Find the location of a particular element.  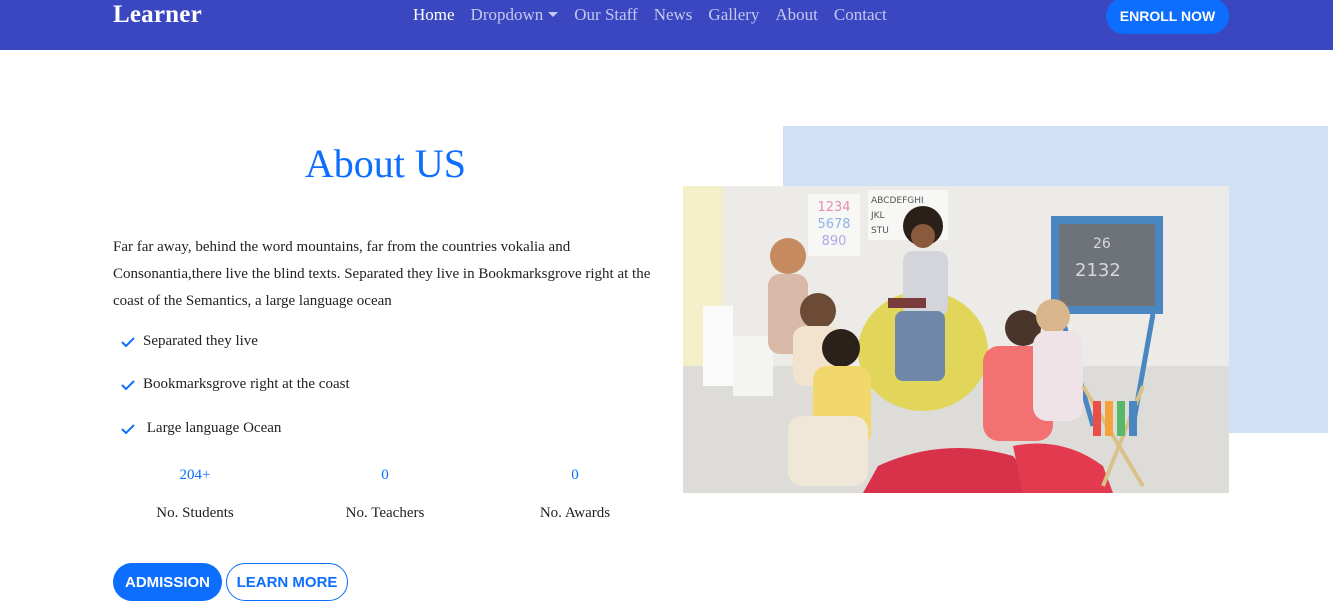

admission-button: ADMISSION is located at coordinates (167, 582).